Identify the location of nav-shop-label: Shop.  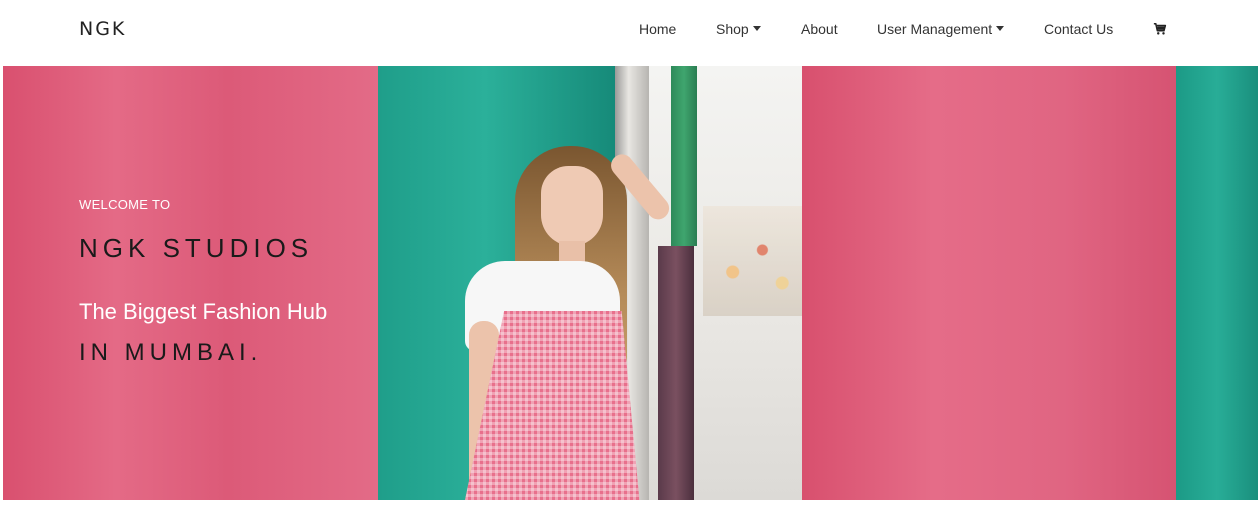
(732, 29).